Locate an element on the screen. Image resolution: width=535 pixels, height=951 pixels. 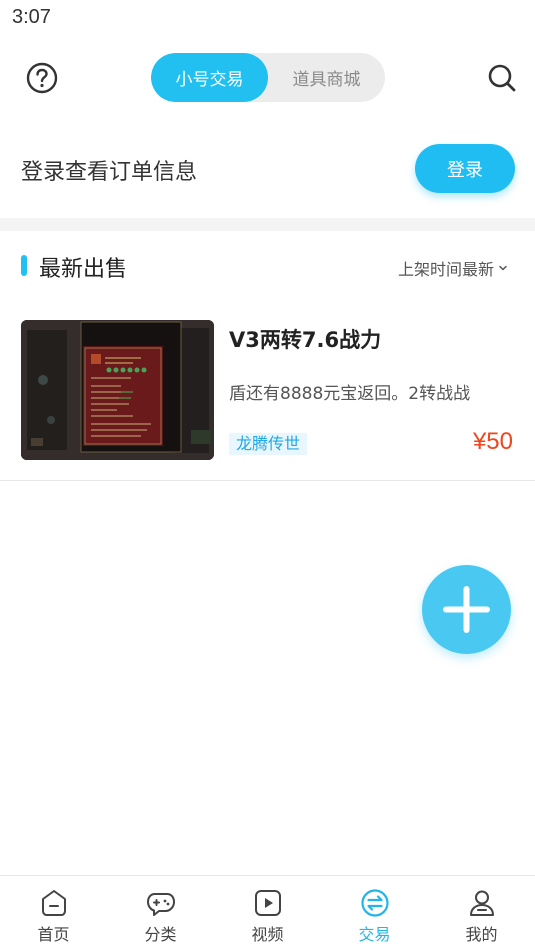
sort-dropdown: 上架时间最新 is located at coordinates (453, 268).